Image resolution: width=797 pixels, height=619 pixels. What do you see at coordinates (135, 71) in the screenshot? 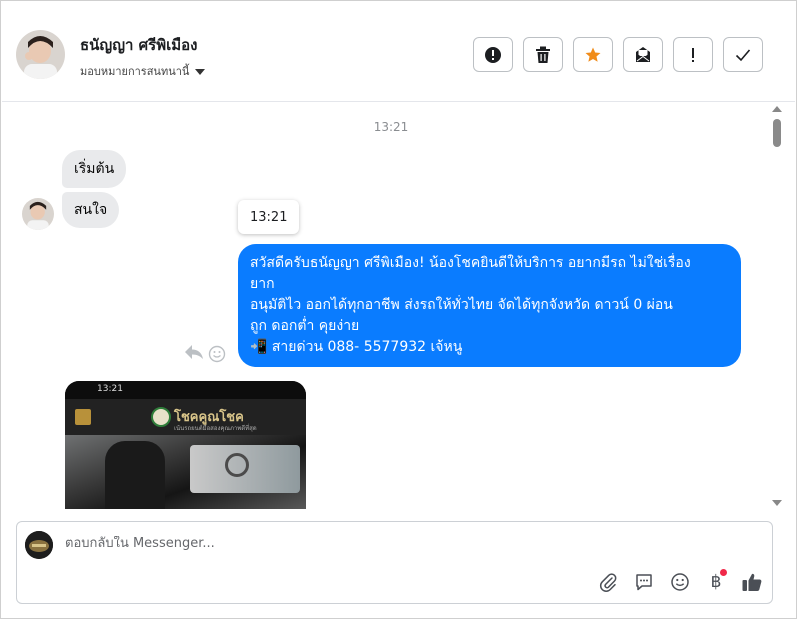
I see `assign-label: มอบหมายการสนทนานี้` at bounding box center [135, 71].